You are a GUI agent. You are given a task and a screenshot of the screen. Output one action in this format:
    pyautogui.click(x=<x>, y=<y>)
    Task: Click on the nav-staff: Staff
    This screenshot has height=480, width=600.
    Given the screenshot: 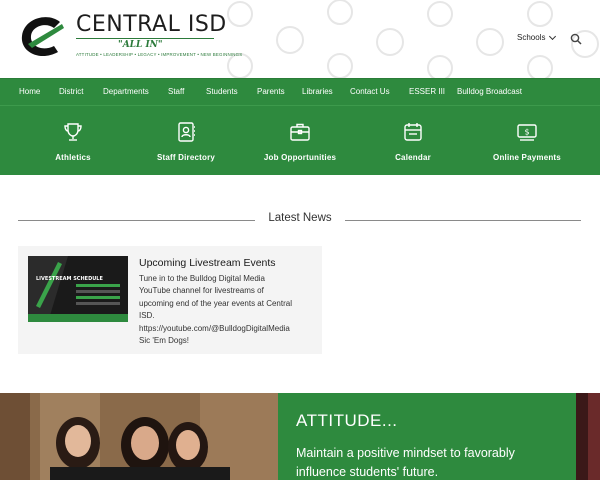 What is the action you would take?
    pyautogui.click(x=176, y=91)
    